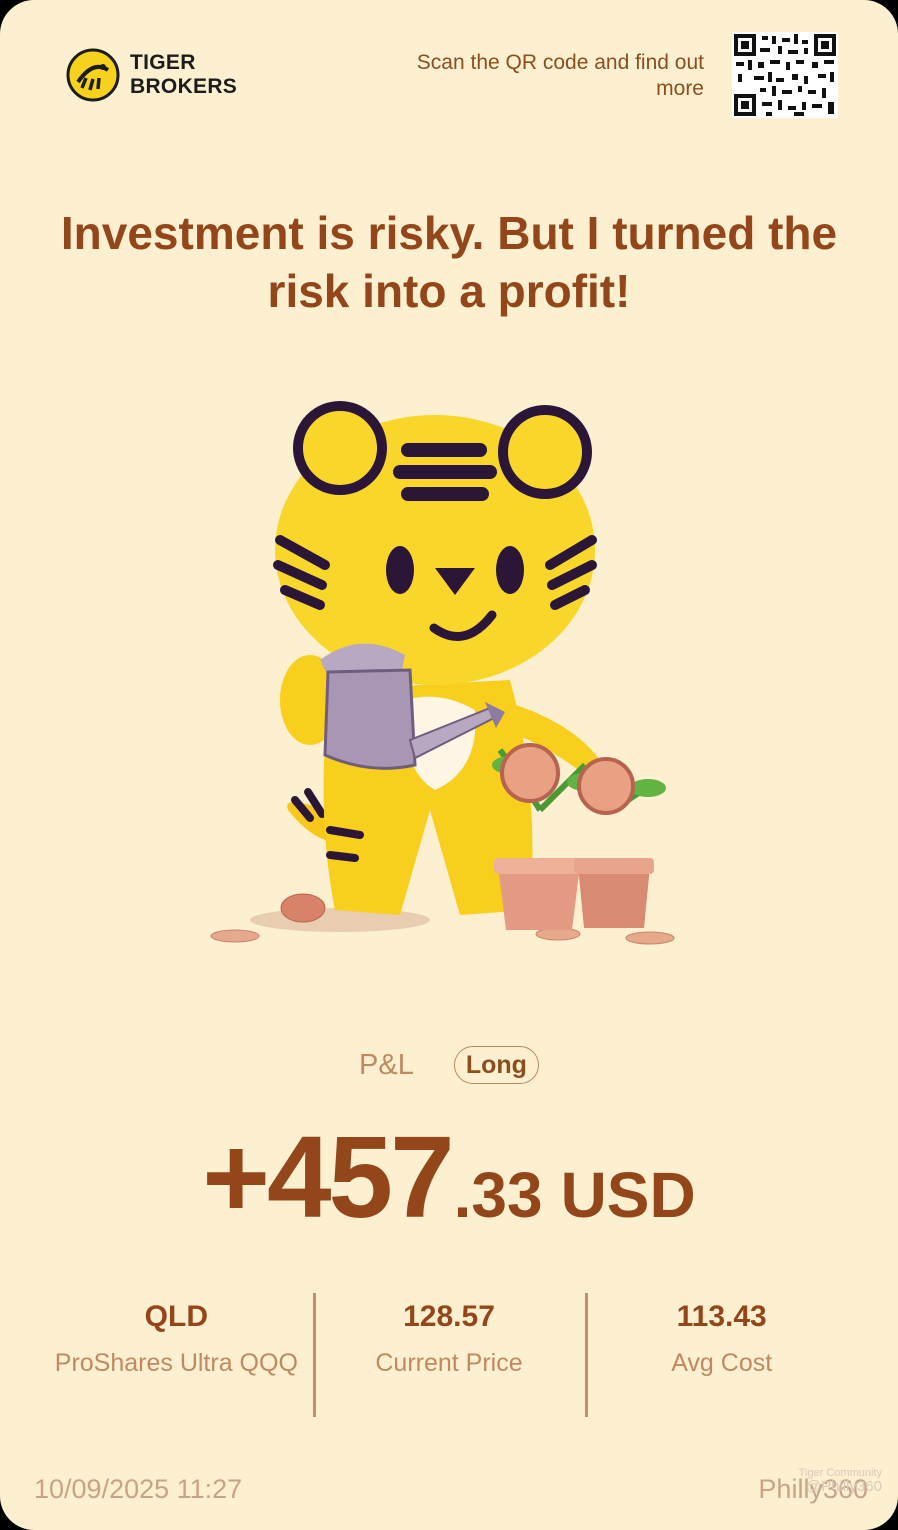  I want to click on stat-avg-cost: 113.43 Avg Cost, so click(721, 1355).